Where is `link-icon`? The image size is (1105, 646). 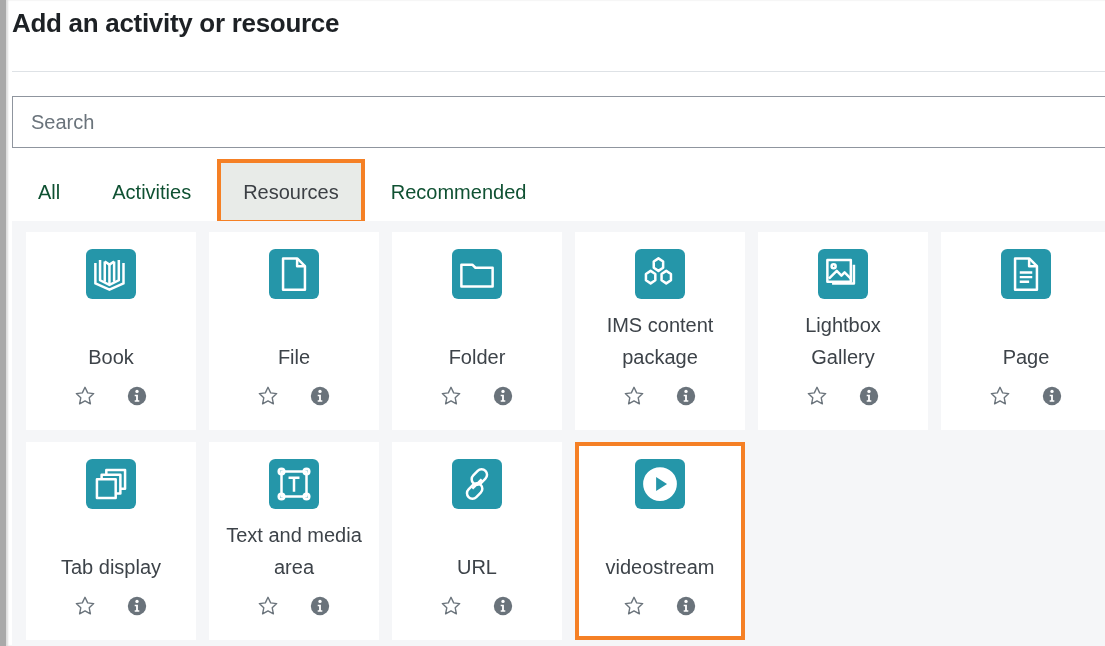
link-icon is located at coordinates (477, 484).